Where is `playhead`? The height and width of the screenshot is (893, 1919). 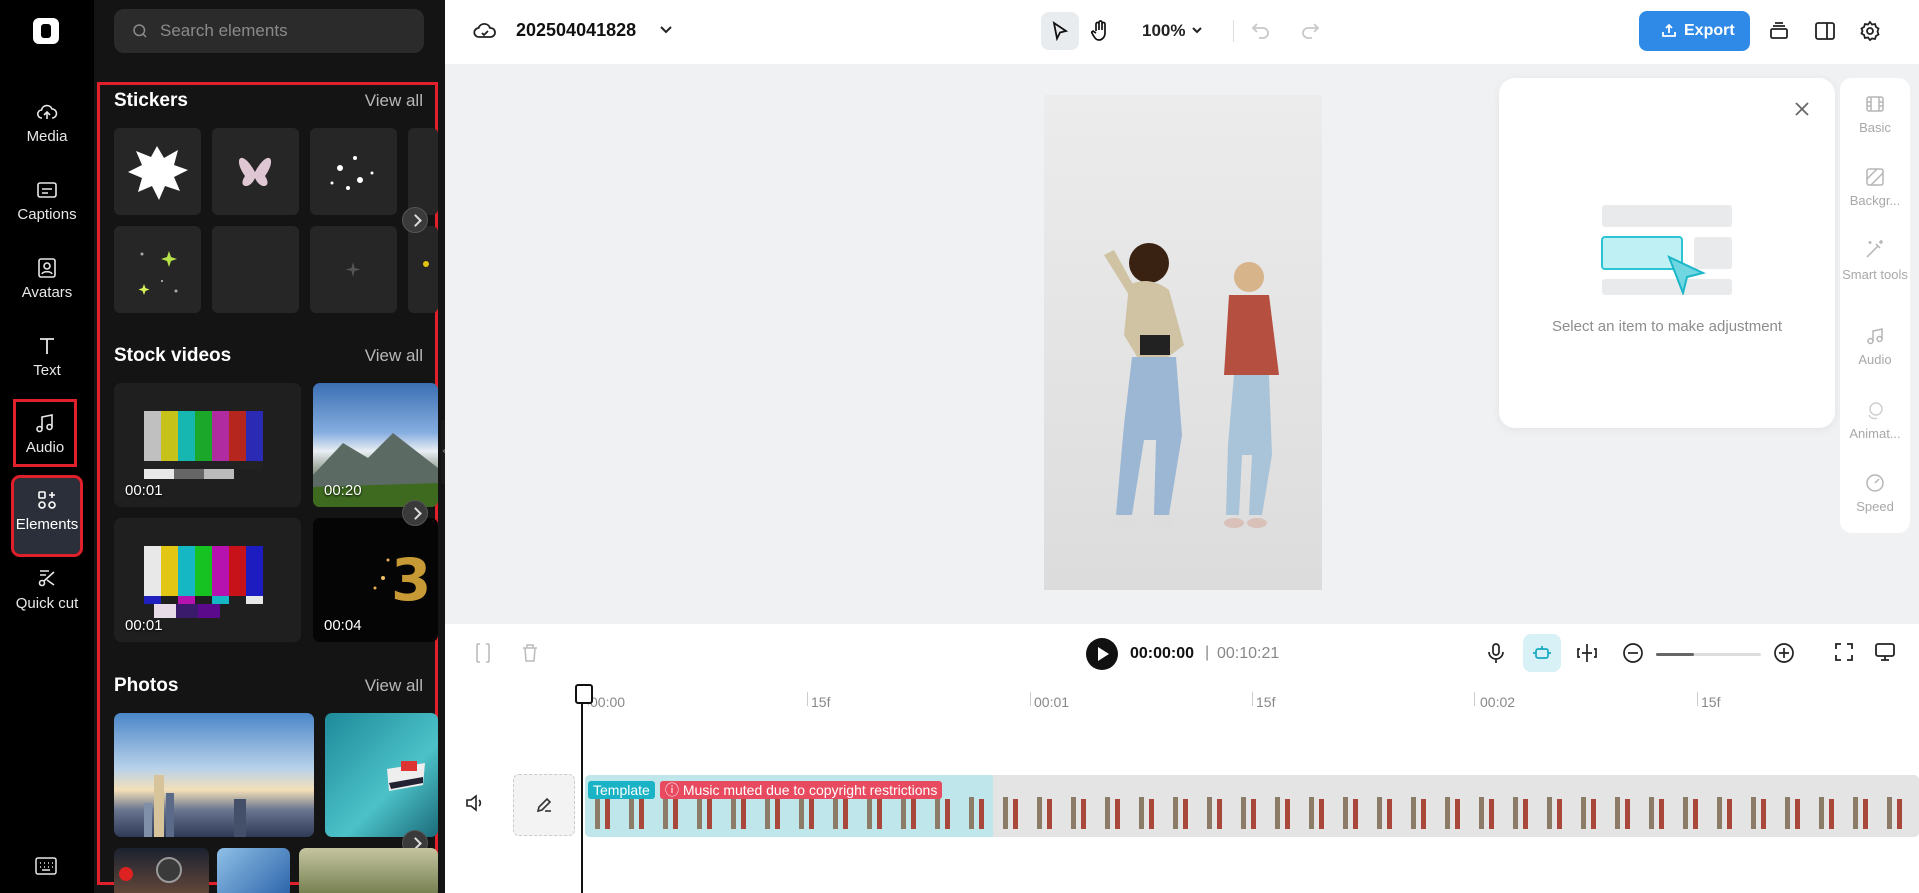 playhead is located at coordinates (584, 788).